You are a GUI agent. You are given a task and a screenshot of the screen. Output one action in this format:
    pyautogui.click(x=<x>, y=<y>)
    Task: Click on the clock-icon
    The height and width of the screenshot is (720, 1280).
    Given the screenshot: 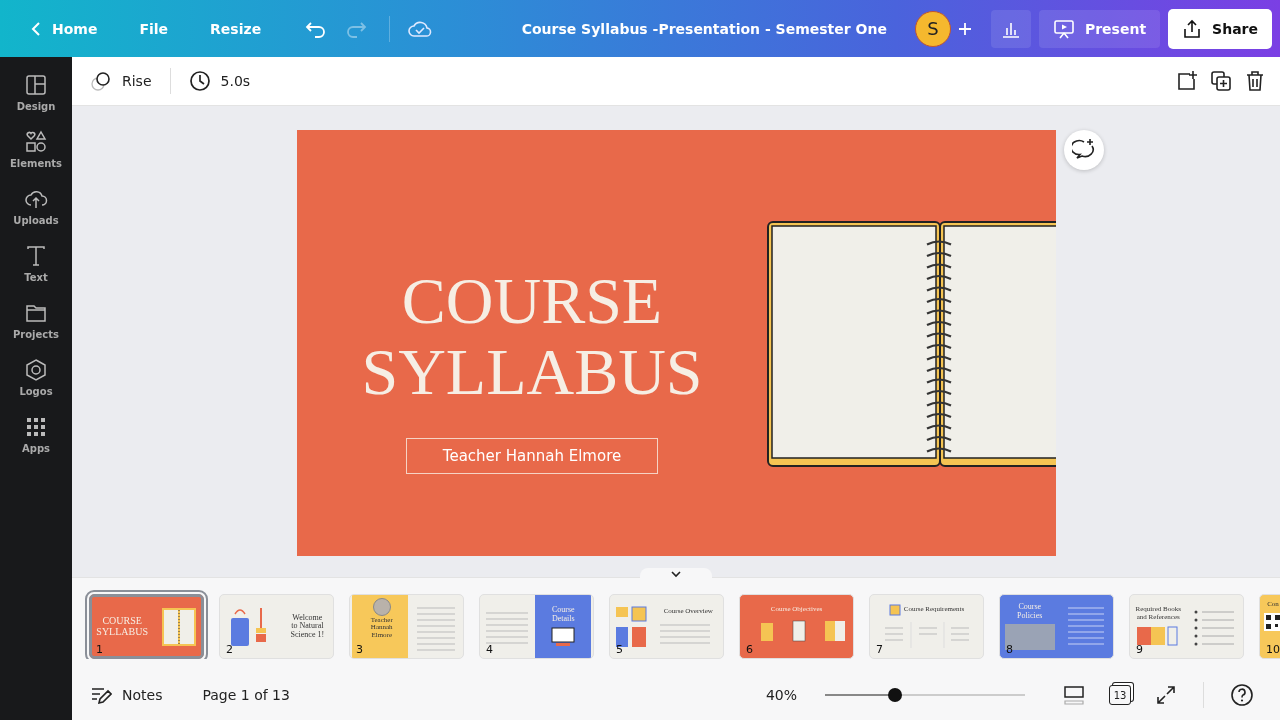 What is the action you would take?
    pyautogui.click(x=199, y=81)
    